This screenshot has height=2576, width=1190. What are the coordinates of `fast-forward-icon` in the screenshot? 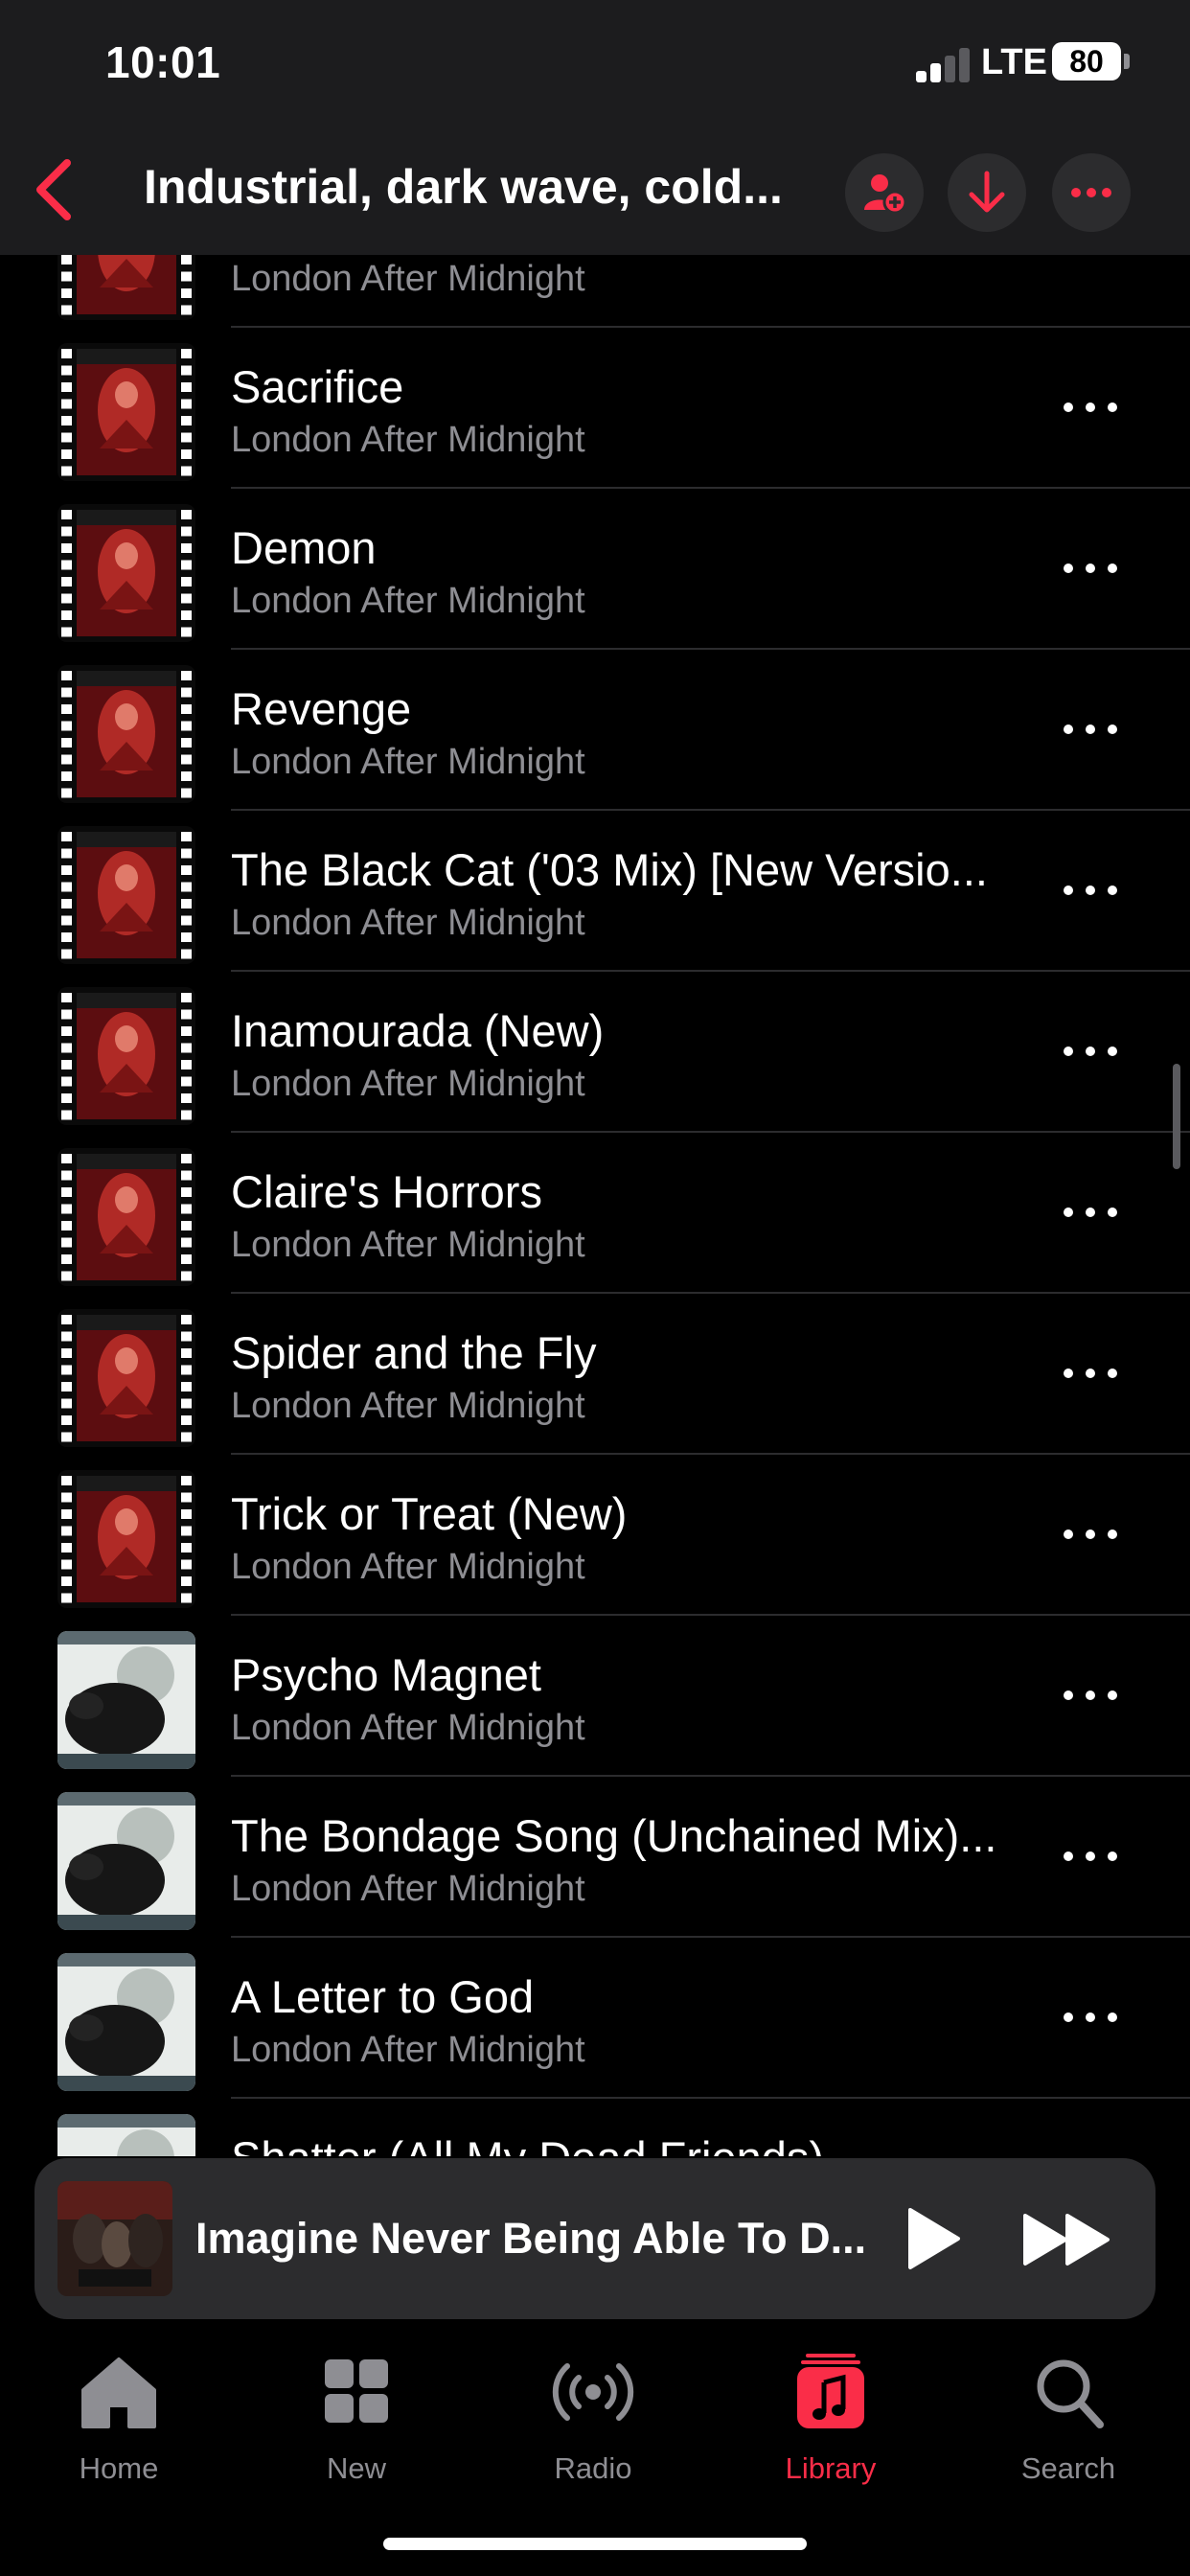 It's located at (1067, 2240).